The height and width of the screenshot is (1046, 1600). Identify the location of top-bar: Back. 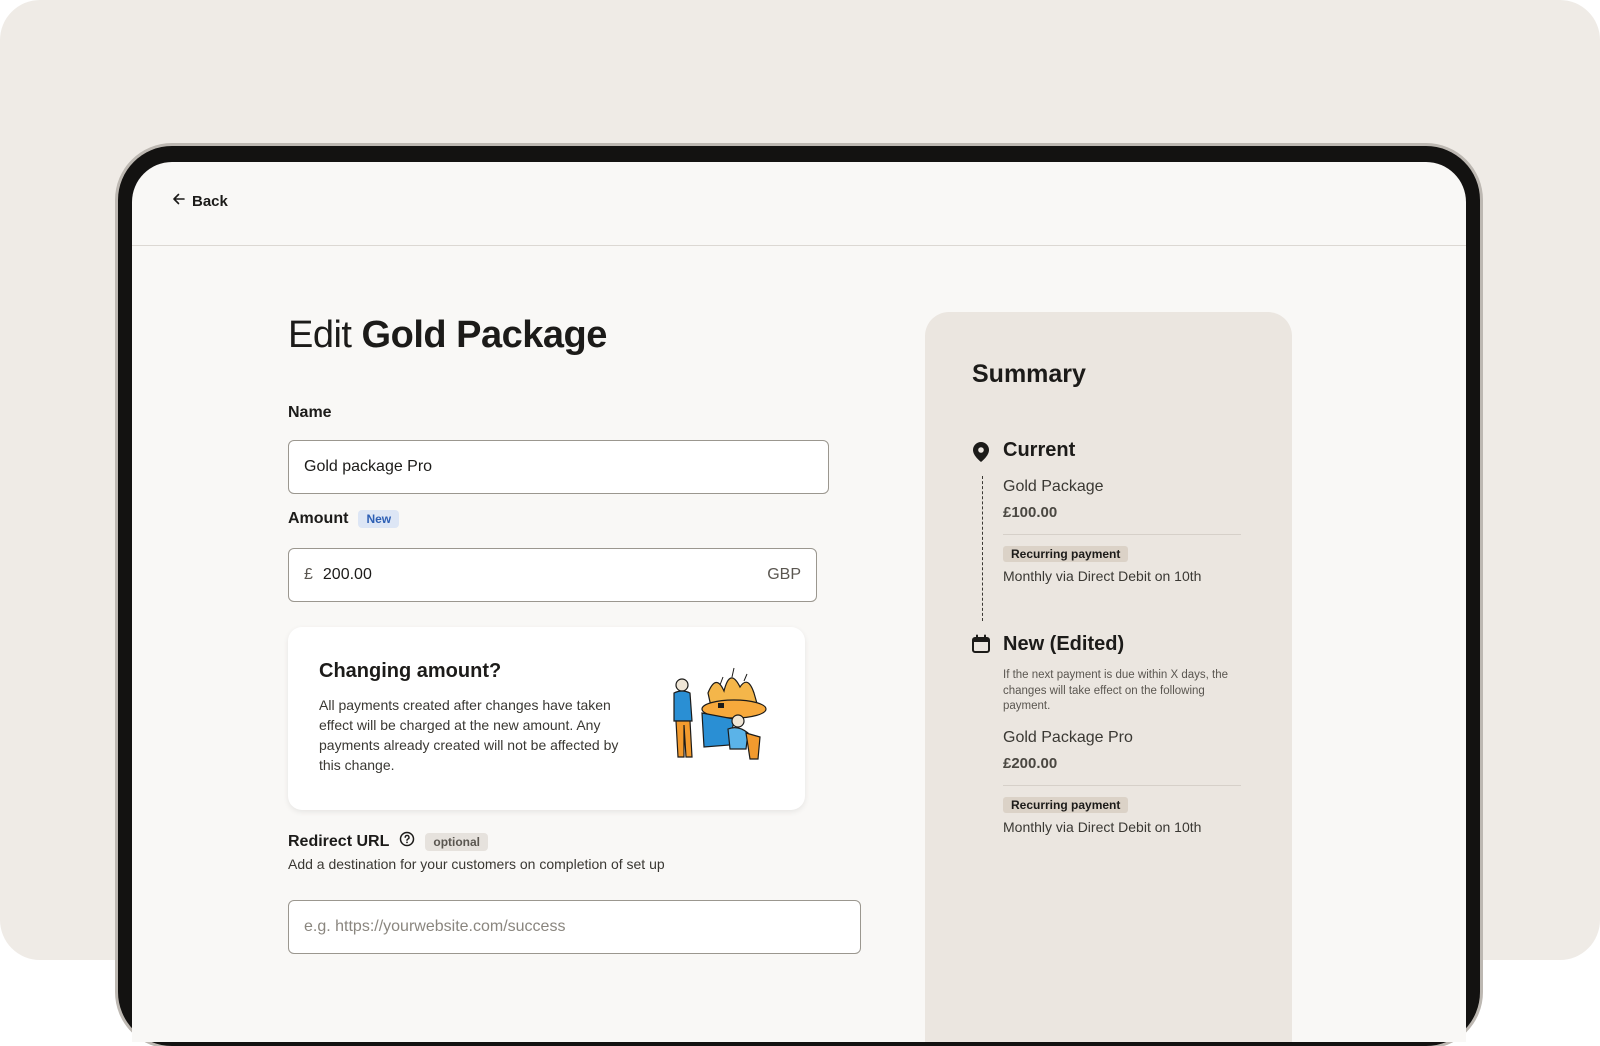
(799, 204).